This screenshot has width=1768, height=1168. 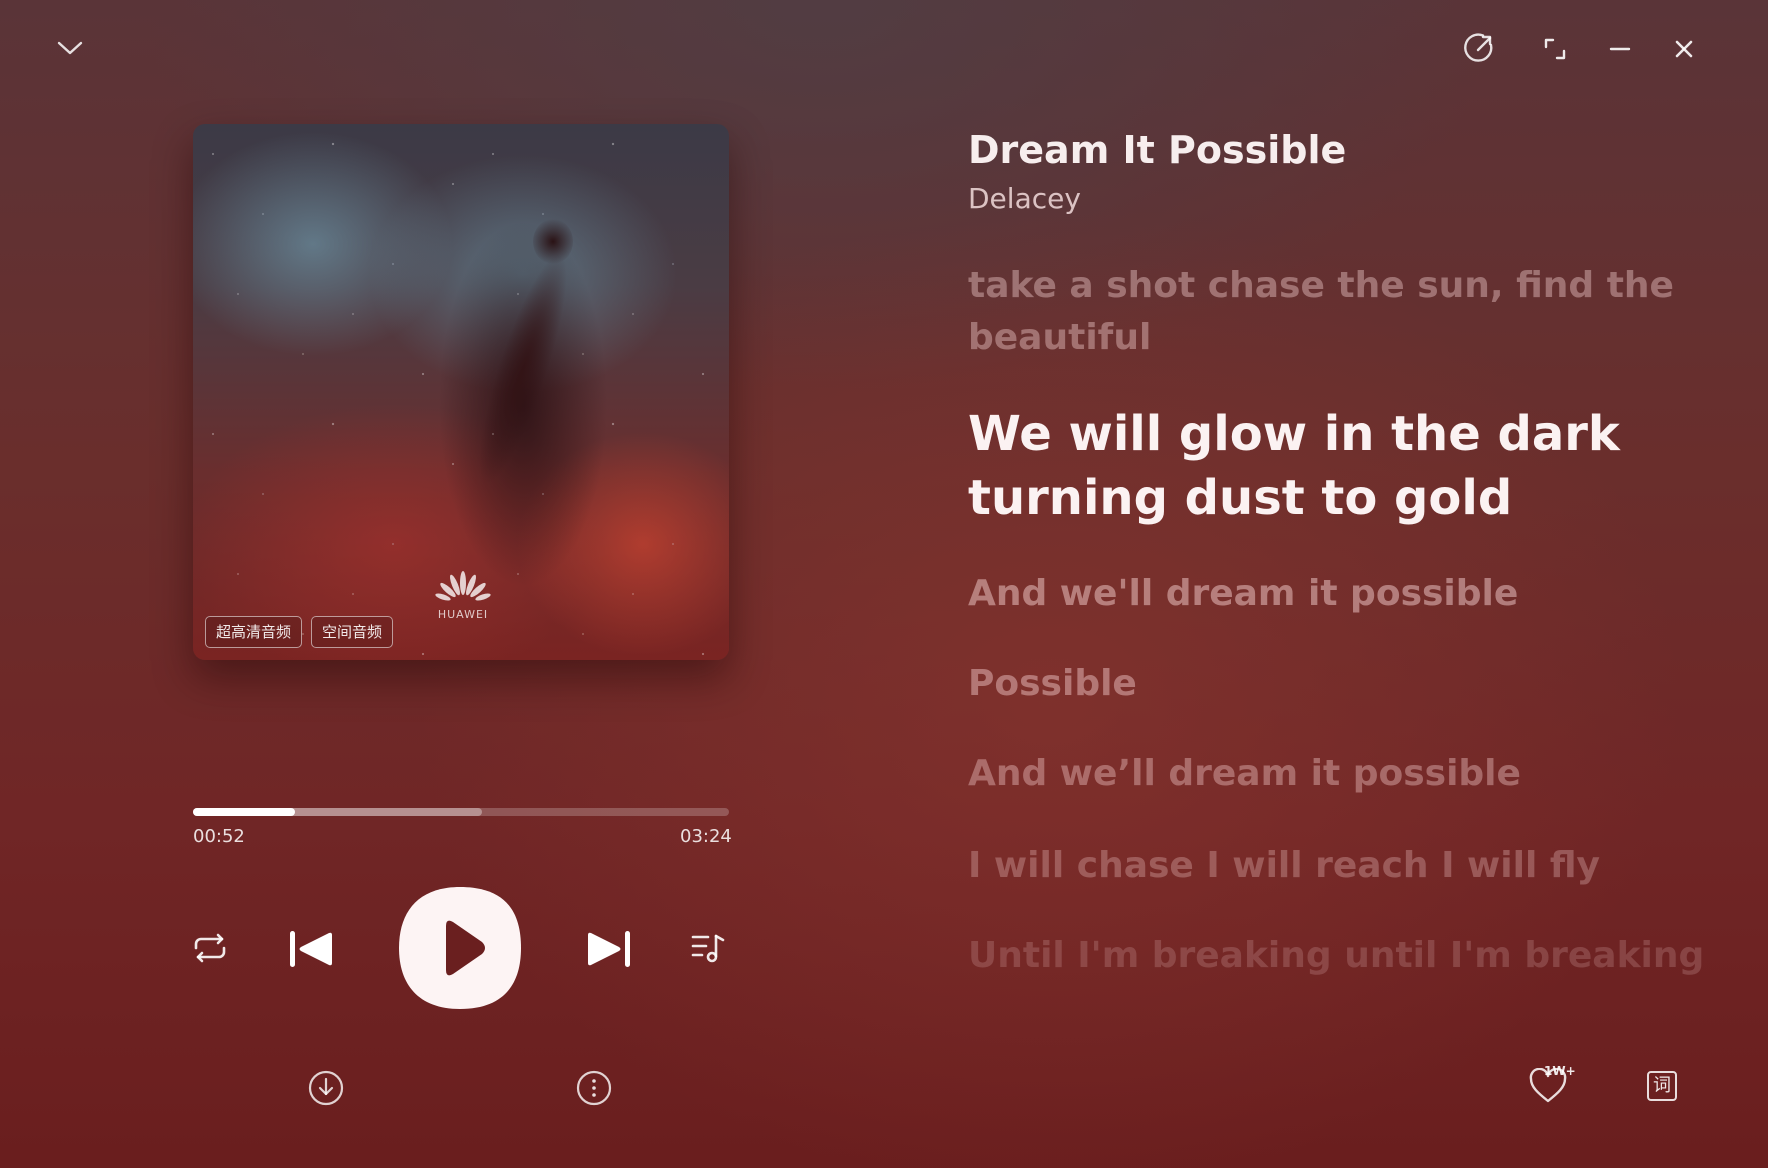 I want to click on lyrics-toggle-button: 词, so click(x=1662, y=1086).